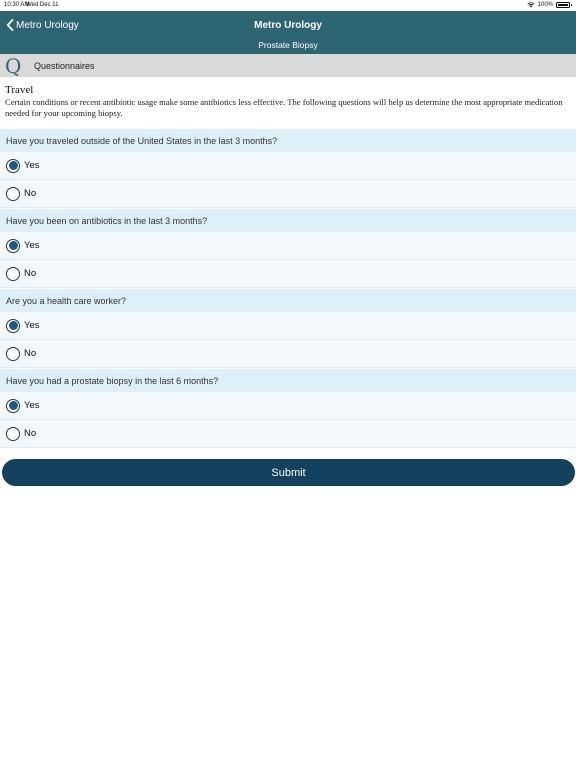 The width and height of the screenshot is (576, 768). What do you see at coordinates (64, 65) in the screenshot?
I see `section-label: Questionnaires` at bounding box center [64, 65].